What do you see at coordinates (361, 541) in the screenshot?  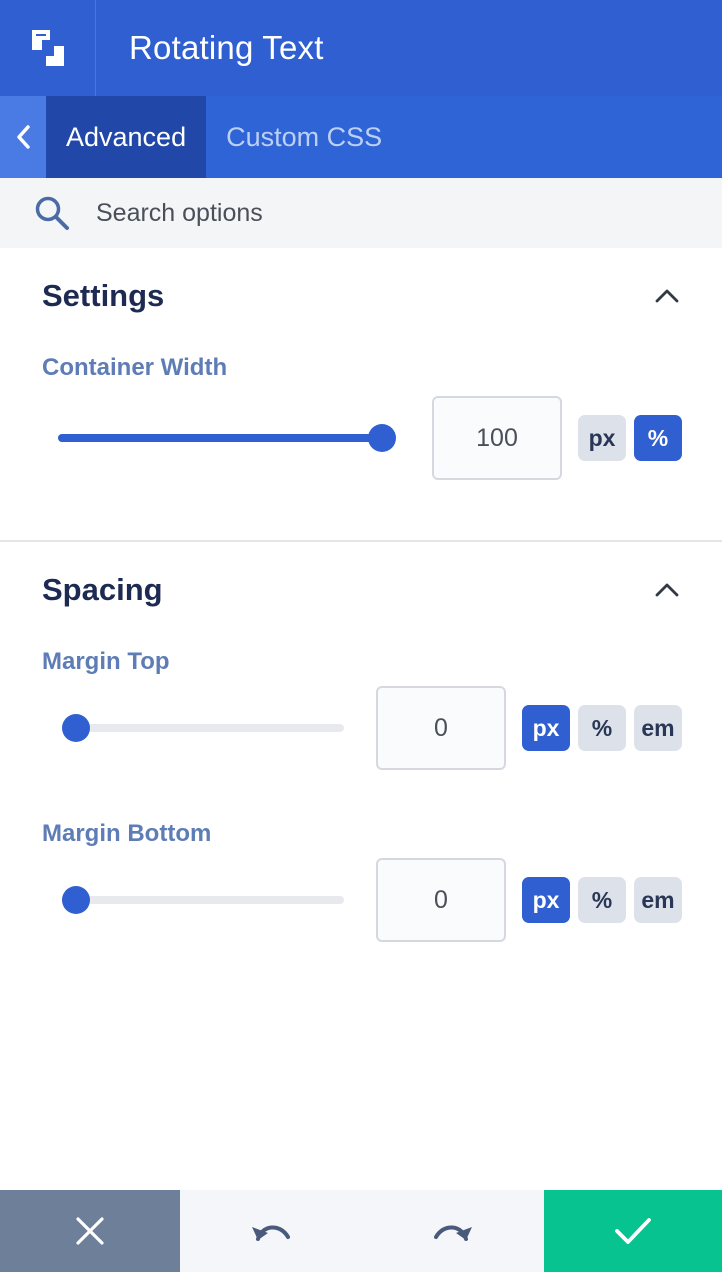 I see `section-divider` at bounding box center [361, 541].